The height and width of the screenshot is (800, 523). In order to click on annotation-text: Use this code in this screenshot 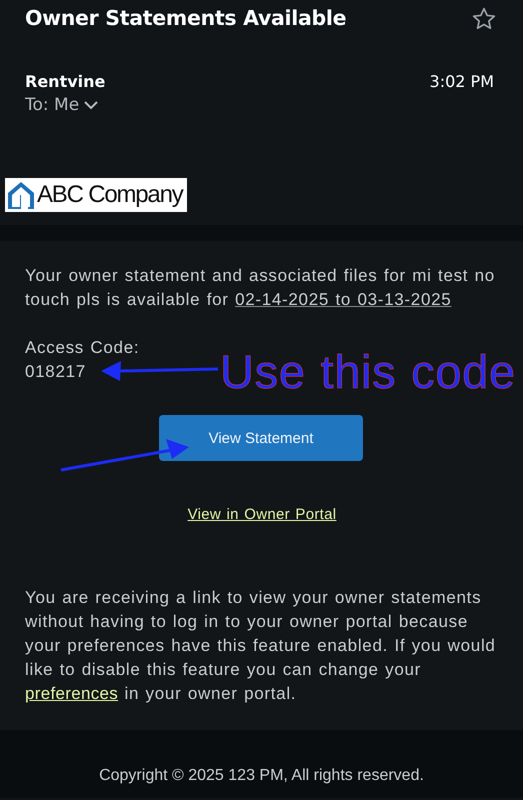, I will do `click(368, 372)`.